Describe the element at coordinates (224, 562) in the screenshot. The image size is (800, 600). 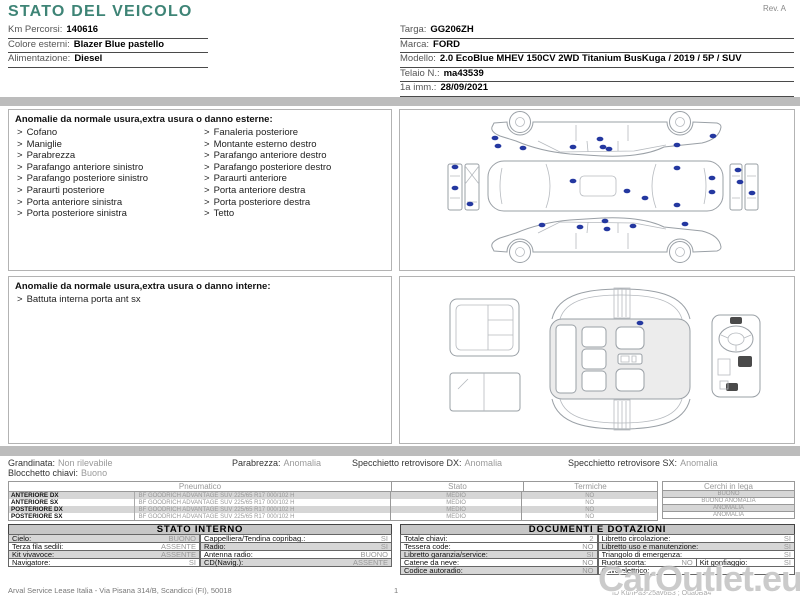
I see `status-label: CD(Navig.):` at that location.